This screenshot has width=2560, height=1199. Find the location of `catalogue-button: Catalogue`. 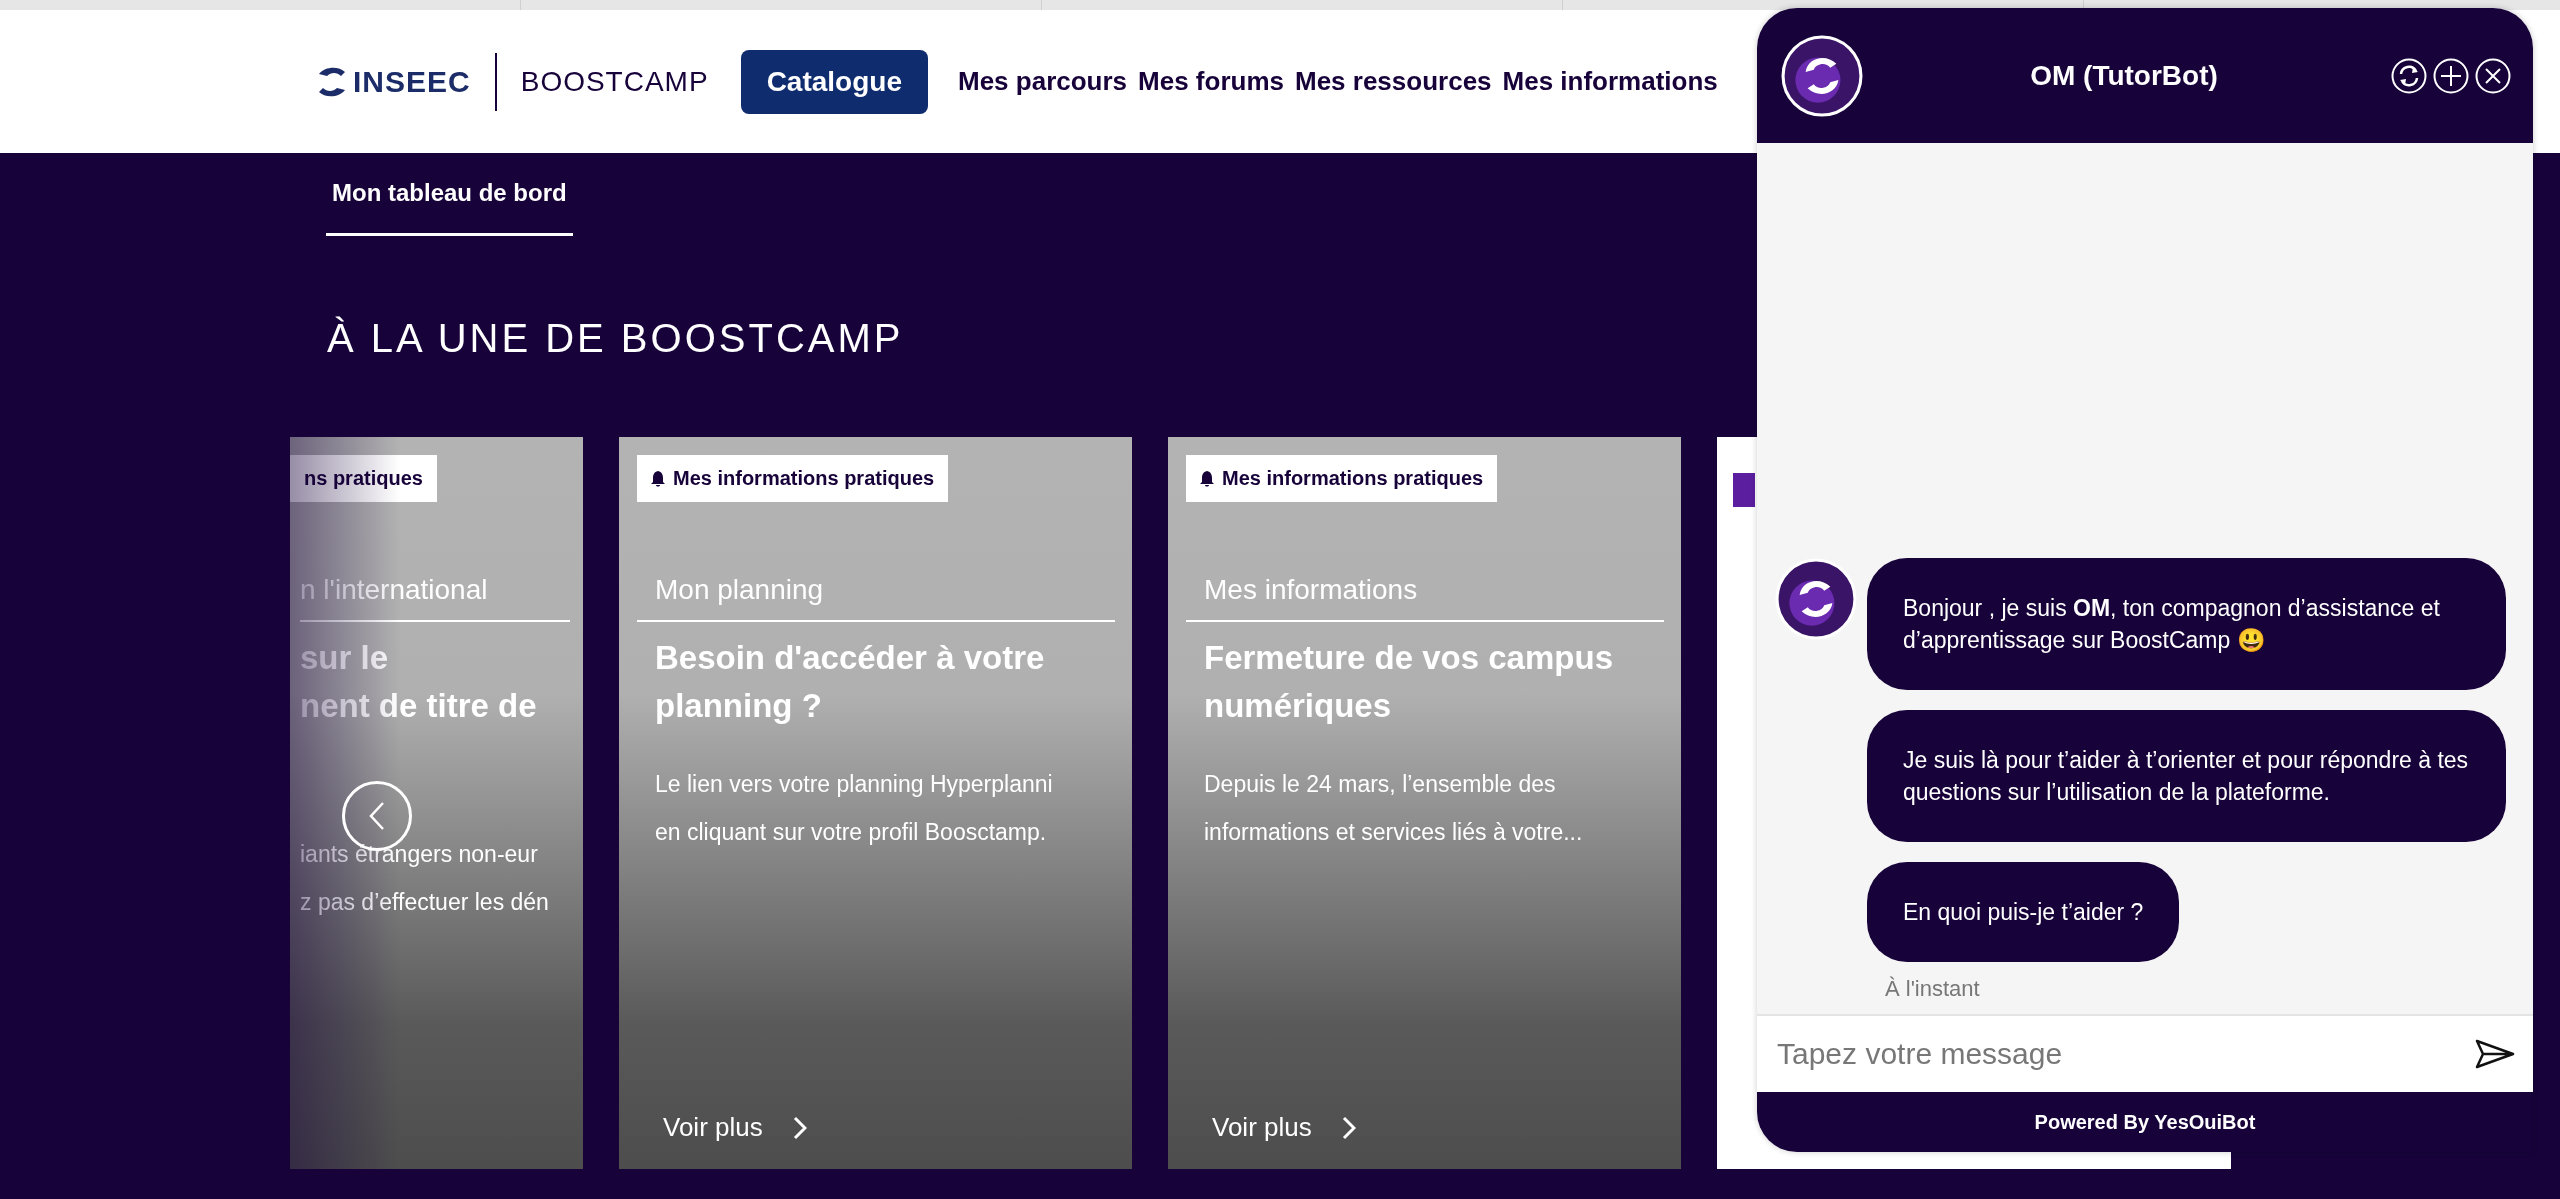

catalogue-button: Catalogue is located at coordinates (834, 81).